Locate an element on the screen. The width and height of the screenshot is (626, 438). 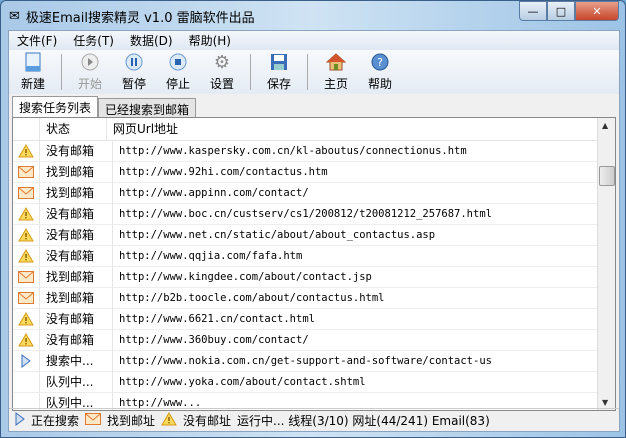
legend-not-found: 没有邮址 is located at coordinates (207, 420).